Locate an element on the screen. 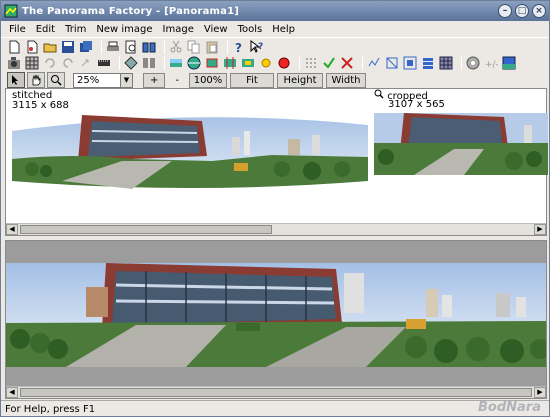 The width and height of the screenshot is (550, 417). menu-view: View is located at coordinates (216, 29).